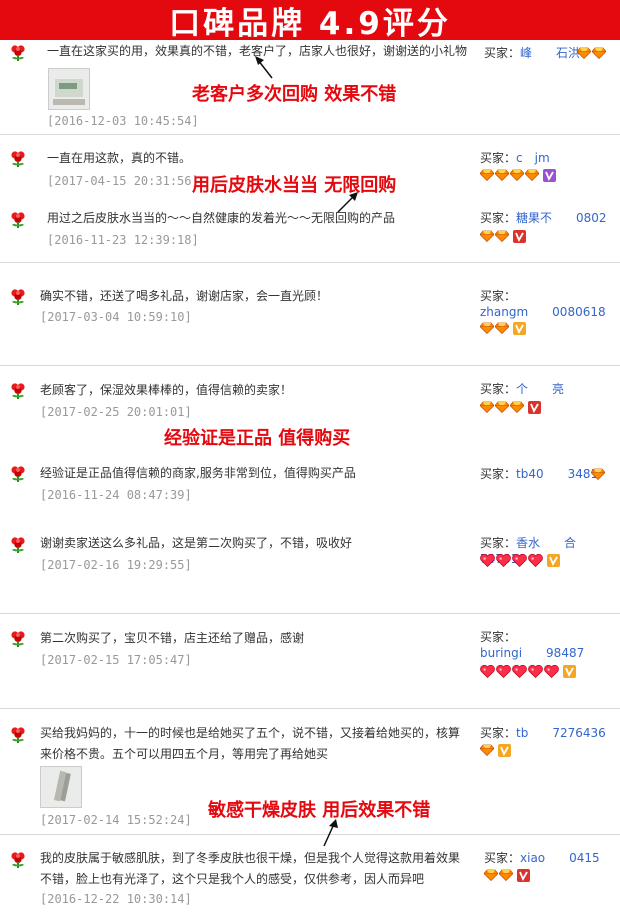  Describe the element at coordinates (560, 858) in the screenshot. I see `buyer-nickname: xiao 0415` at that location.